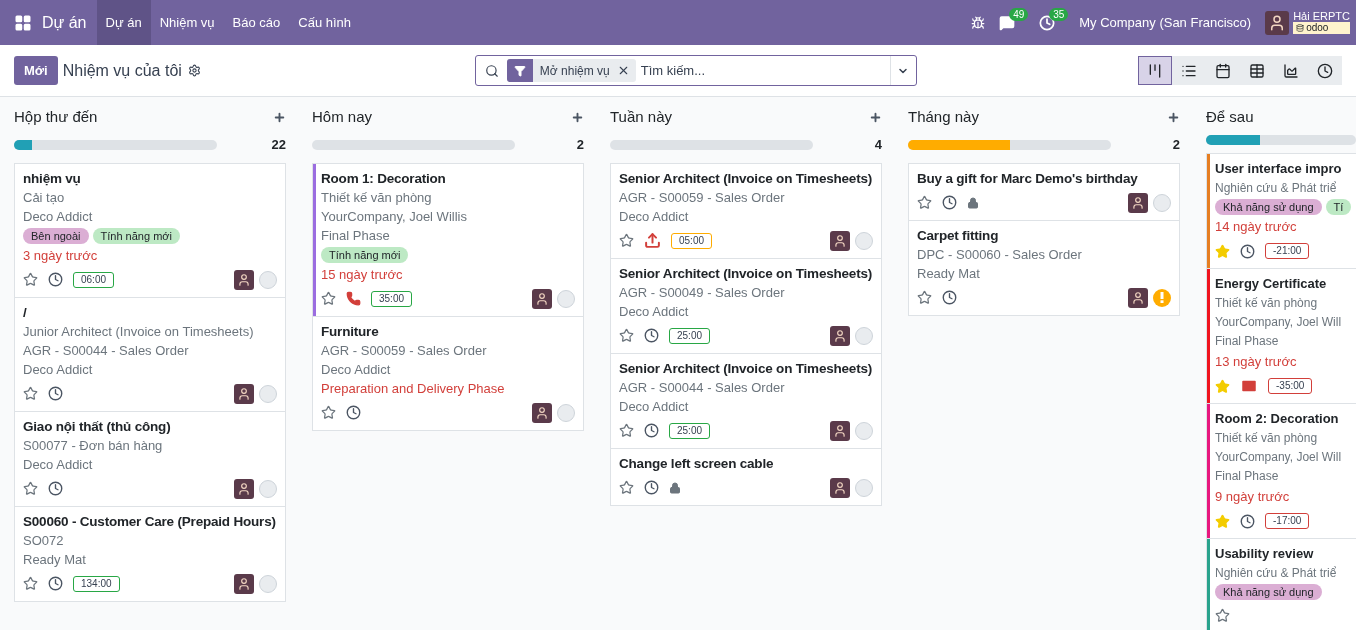  What do you see at coordinates (1267, 438) in the screenshot?
I see `task-detail: Thiết kế văn phòng` at bounding box center [1267, 438].